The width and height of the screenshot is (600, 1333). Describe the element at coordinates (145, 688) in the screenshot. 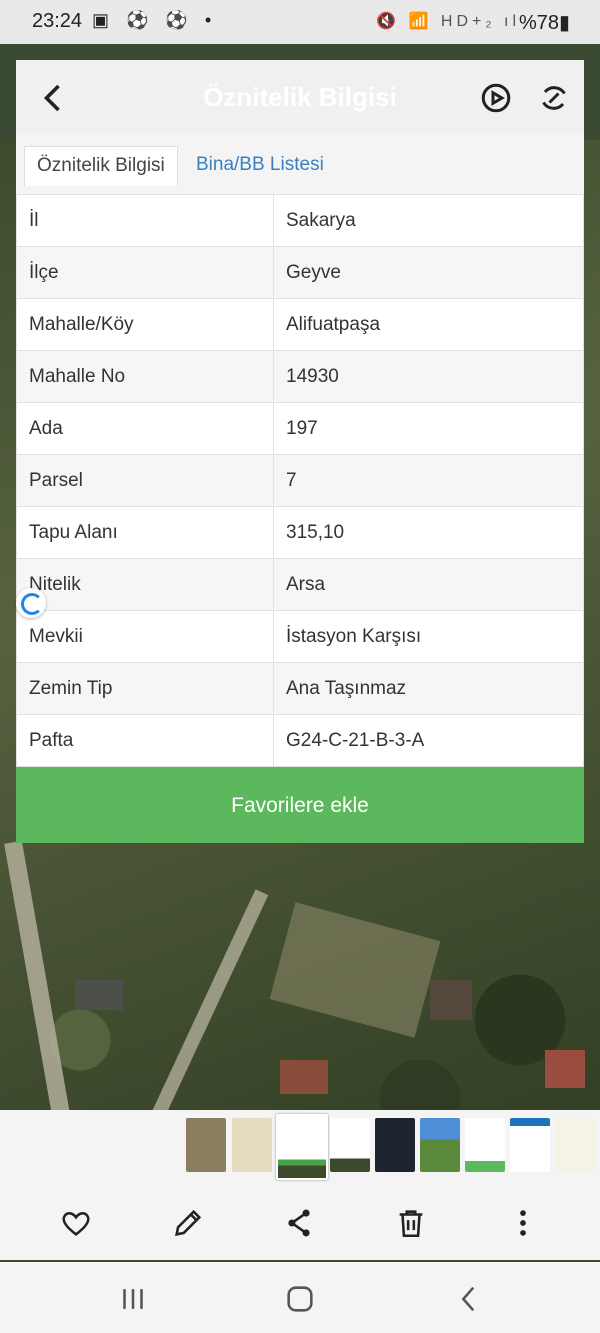

I see `attribute-key: Zemin Tip` at that location.